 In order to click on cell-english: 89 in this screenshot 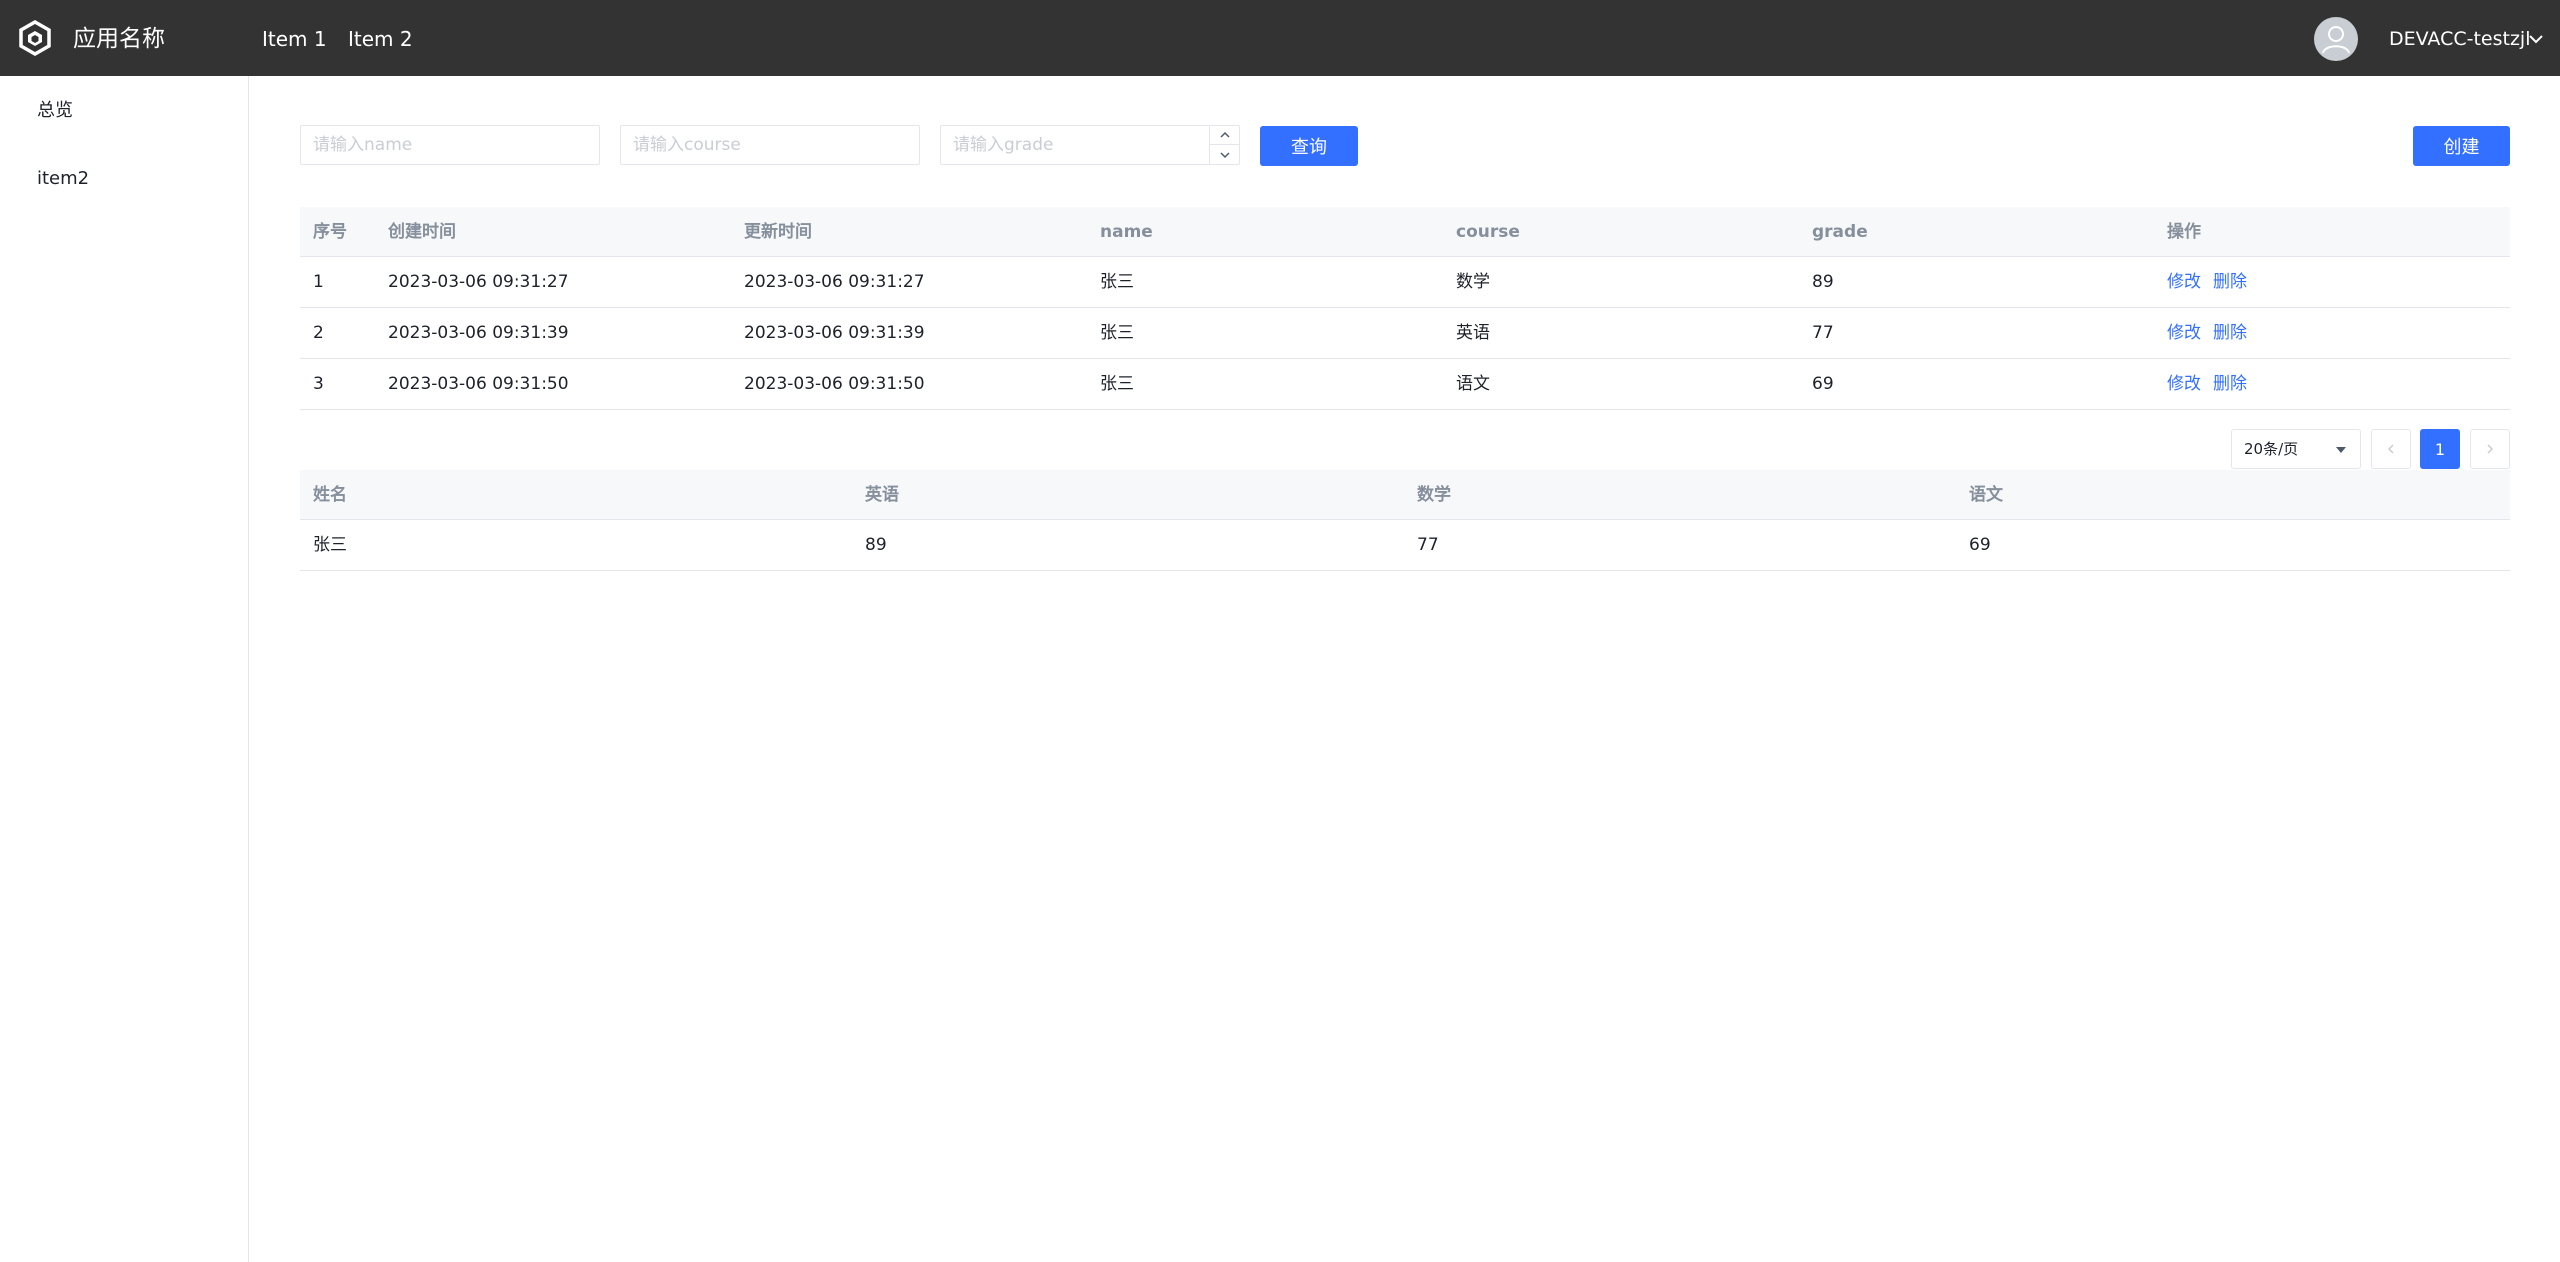, I will do `click(876, 545)`.